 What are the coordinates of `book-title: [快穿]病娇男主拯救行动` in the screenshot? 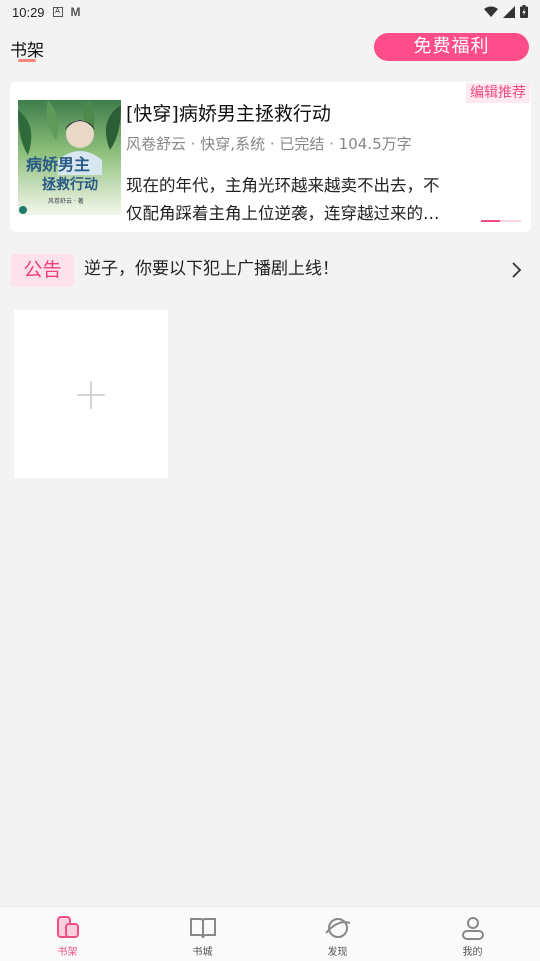 It's located at (228, 112).